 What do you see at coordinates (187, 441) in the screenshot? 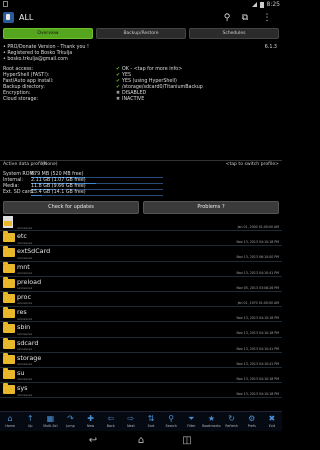
I see `recents-nav-icon: ◫` at bounding box center [187, 441].